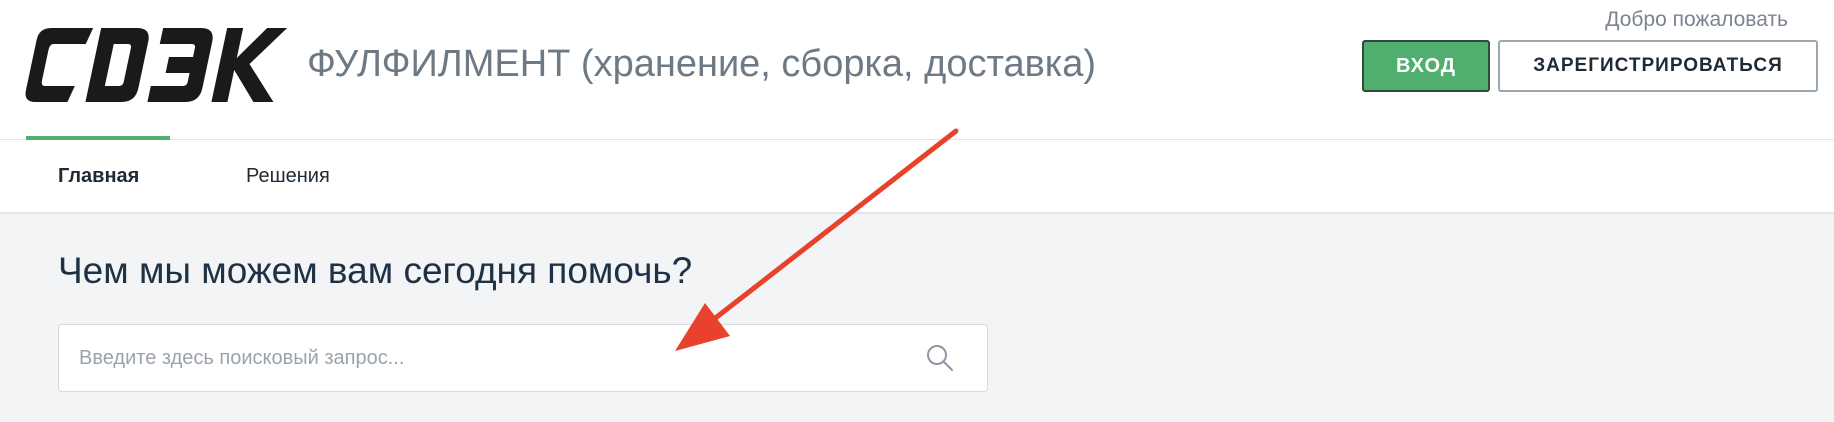 The height and width of the screenshot is (422, 1834). Describe the element at coordinates (1658, 66) in the screenshot. I see `register-button: ЗАРЕГИСТРИРОВАТЬСЯ` at that location.